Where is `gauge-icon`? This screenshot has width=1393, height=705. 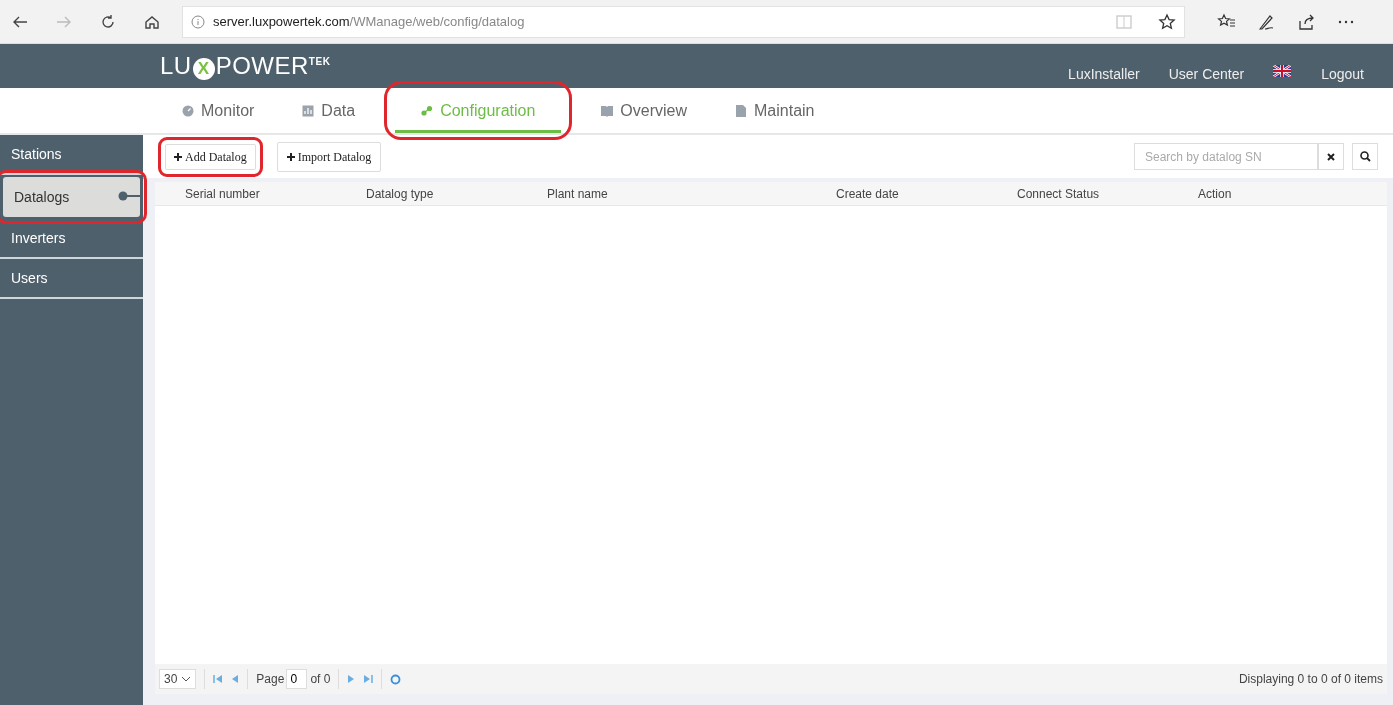 gauge-icon is located at coordinates (188, 110).